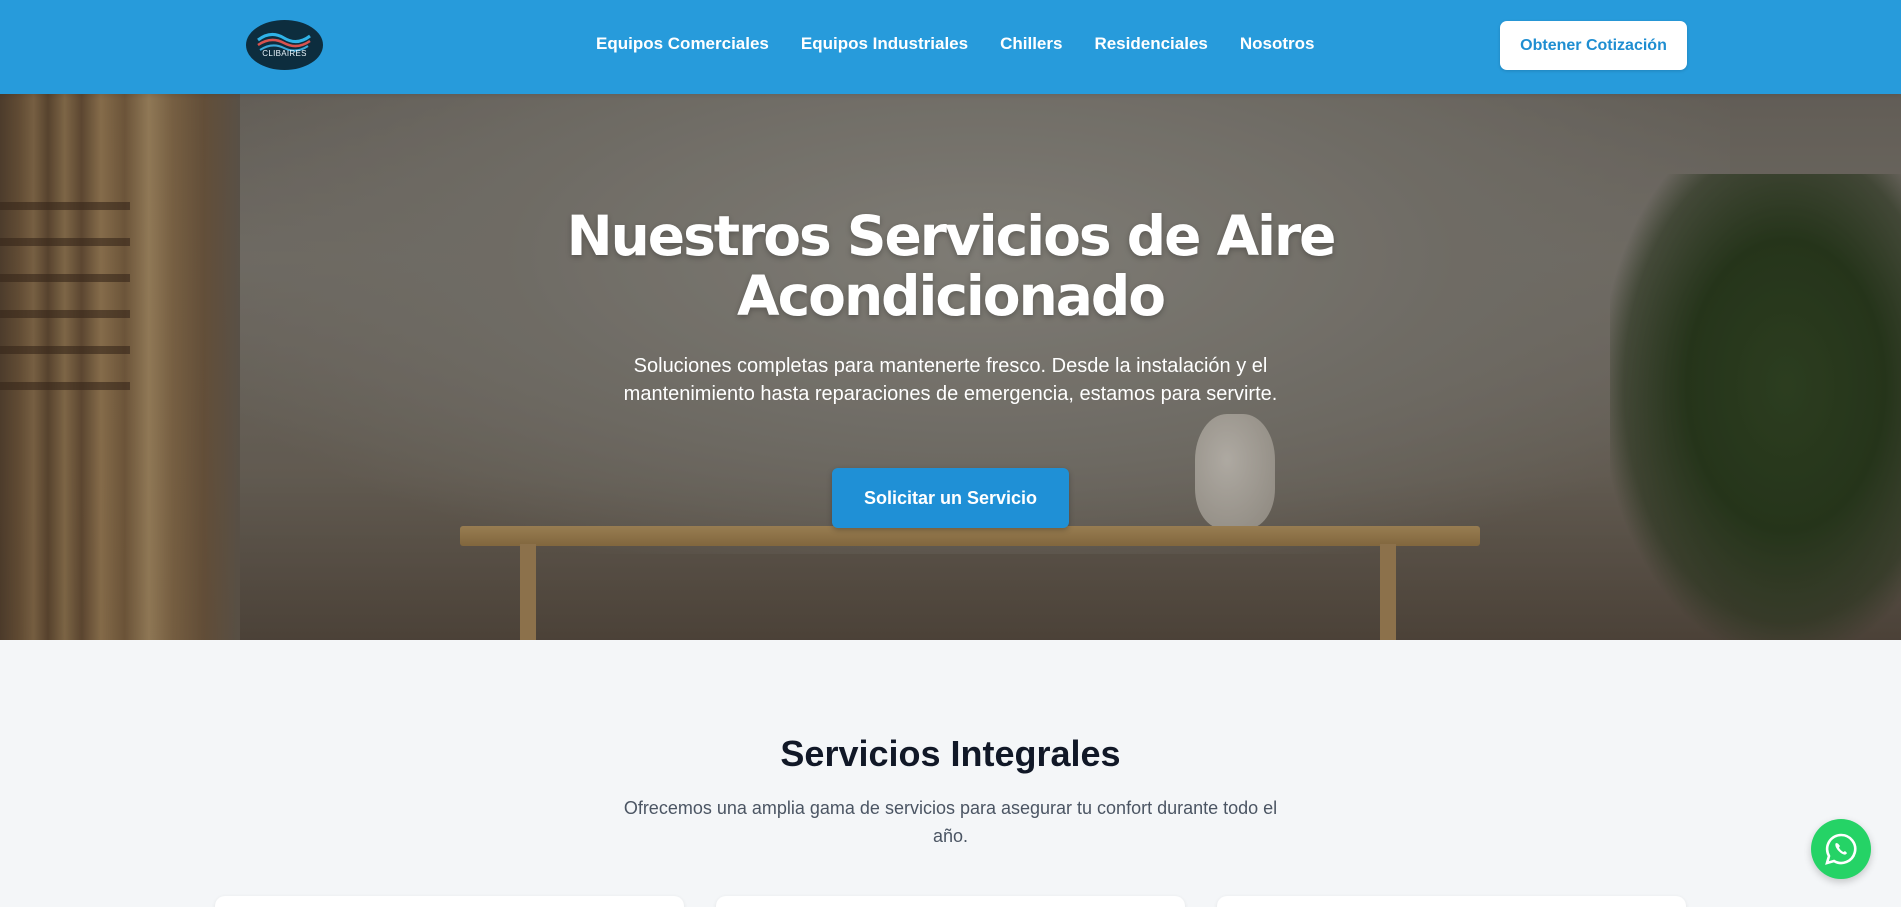  What do you see at coordinates (1031, 44) in the screenshot?
I see `nav-chillers: Chillers` at bounding box center [1031, 44].